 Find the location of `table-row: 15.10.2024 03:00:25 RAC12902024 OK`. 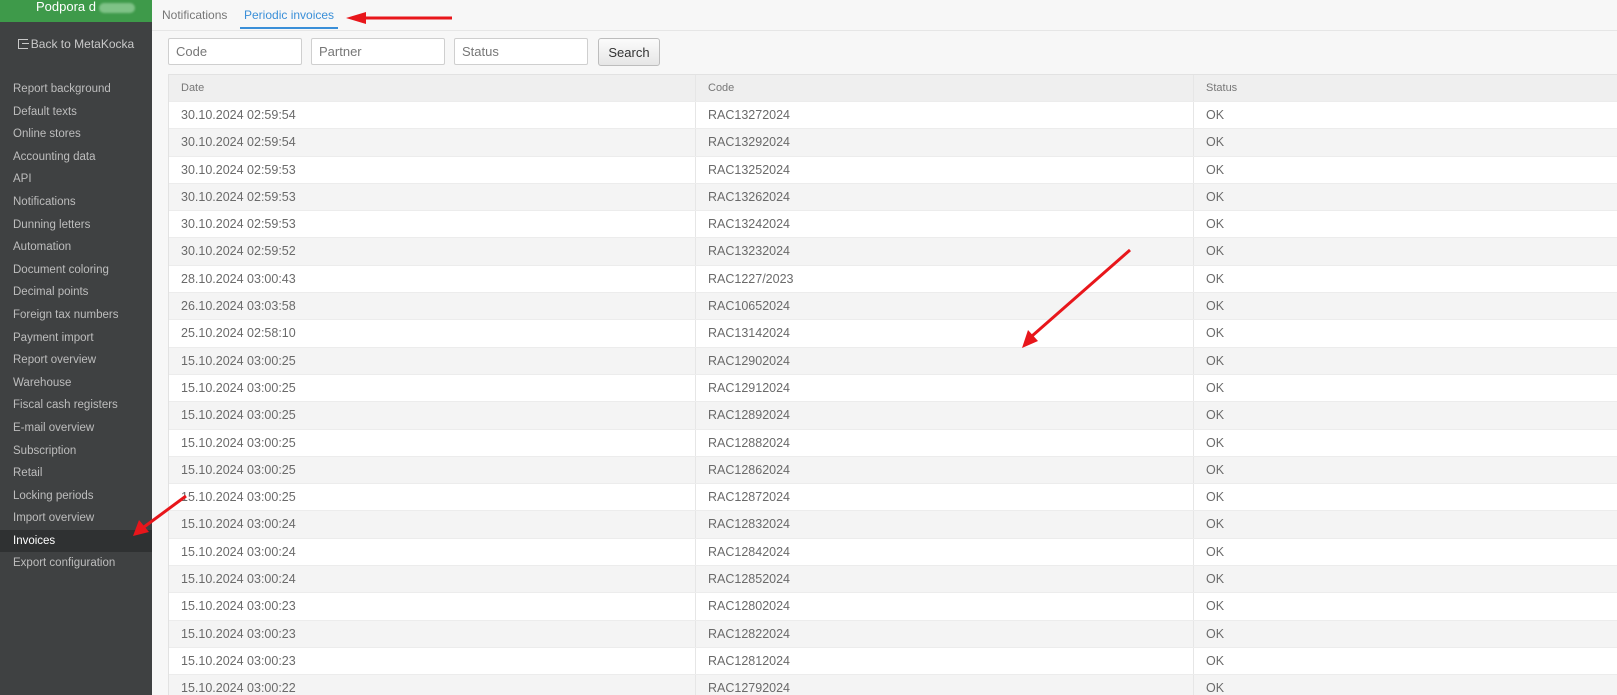

table-row: 15.10.2024 03:00:25 RAC12902024 OK is located at coordinates (893, 361).